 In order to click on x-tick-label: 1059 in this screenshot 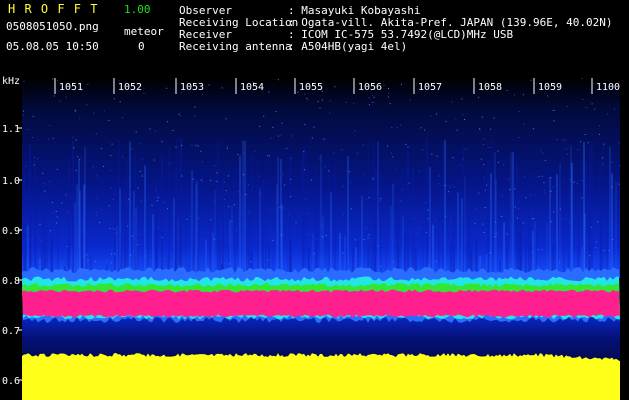, I will do `click(550, 87)`.